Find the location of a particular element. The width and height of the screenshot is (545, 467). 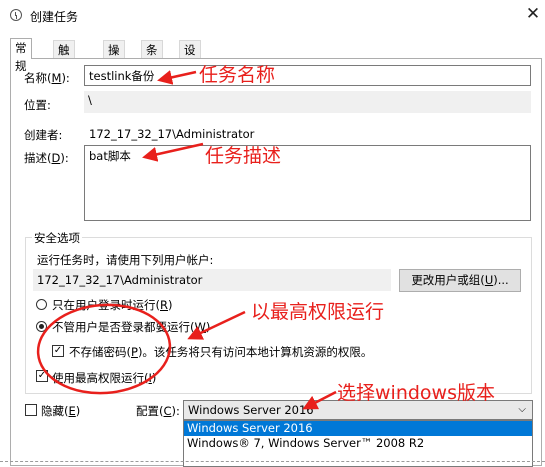

arrow-task-desc is located at coordinates (173, 152).